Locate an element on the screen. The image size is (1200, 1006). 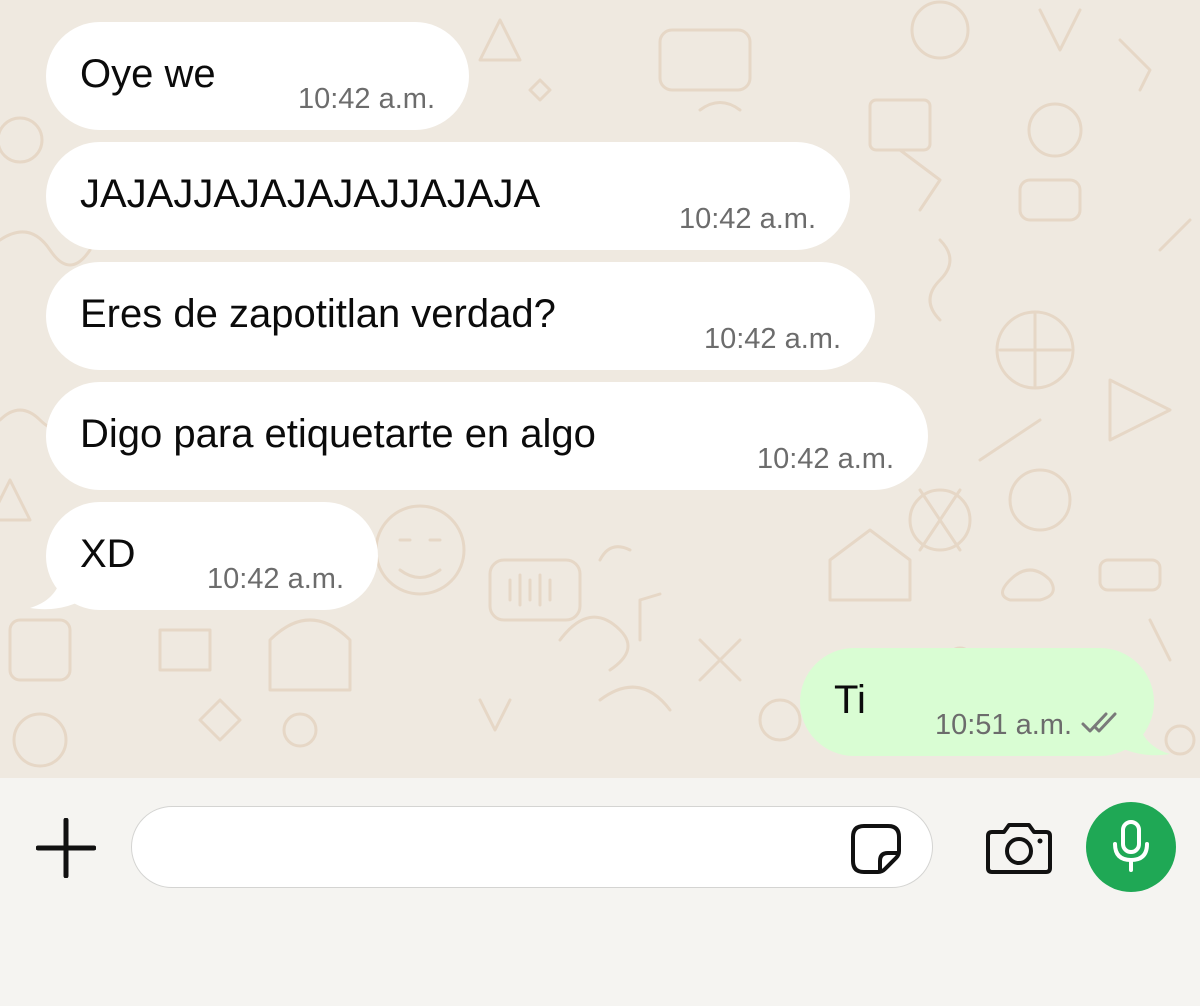
incoming-message: JAJAJJAJAJAJAJJAJAJA 10:42 a.m. is located at coordinates (448, 196).